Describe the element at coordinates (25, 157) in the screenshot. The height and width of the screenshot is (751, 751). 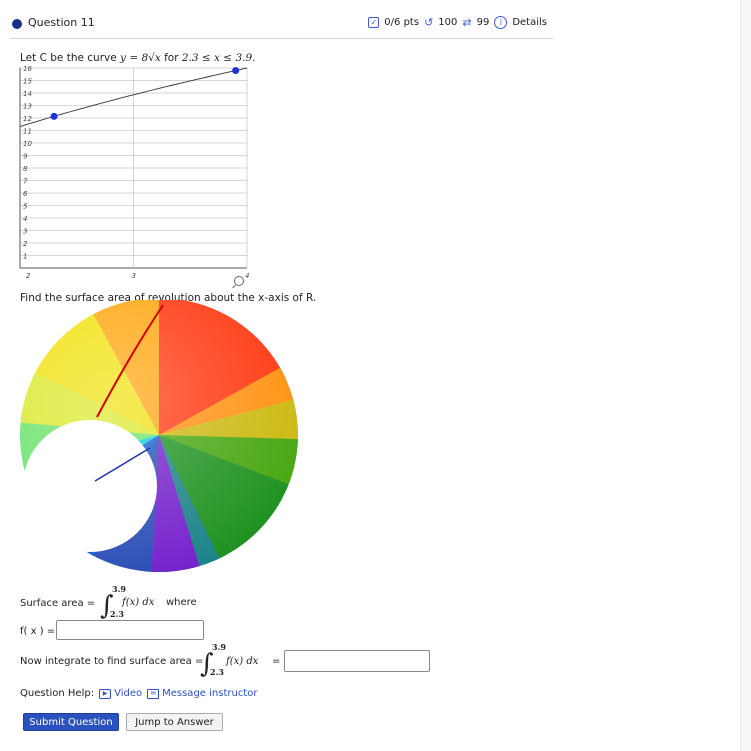
I see `y-tick-label: 9` at that location.